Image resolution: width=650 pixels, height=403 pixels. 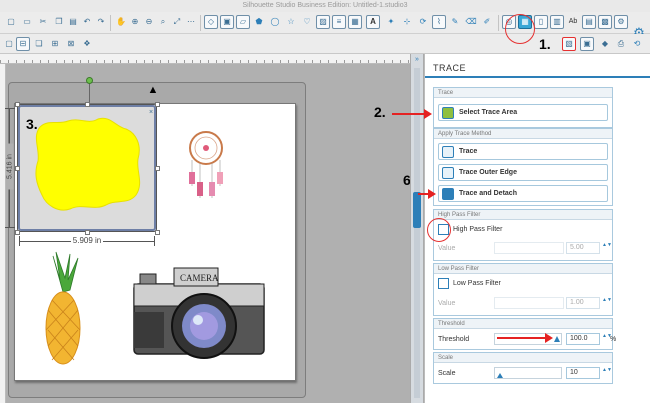 I want to click on annotation-arrow, so click(x=412, y=114).